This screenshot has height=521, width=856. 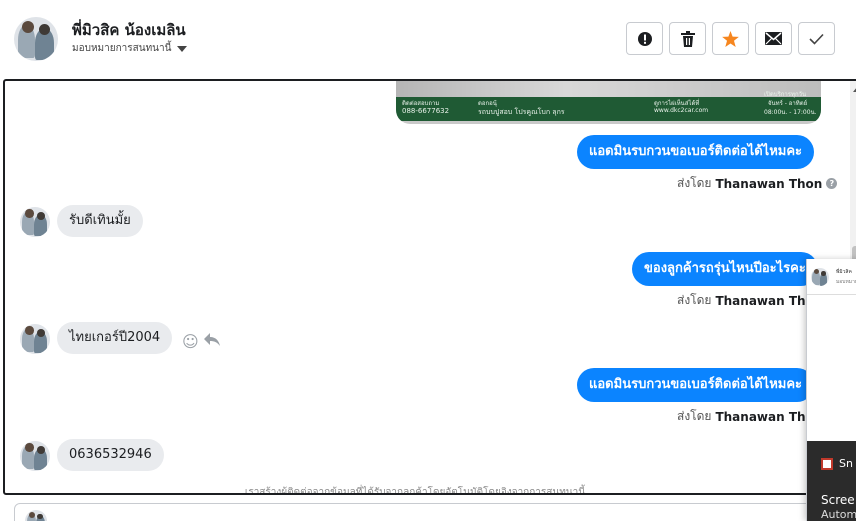 I want to click on smiley-icon: ☺, so click(x=190, y=341).